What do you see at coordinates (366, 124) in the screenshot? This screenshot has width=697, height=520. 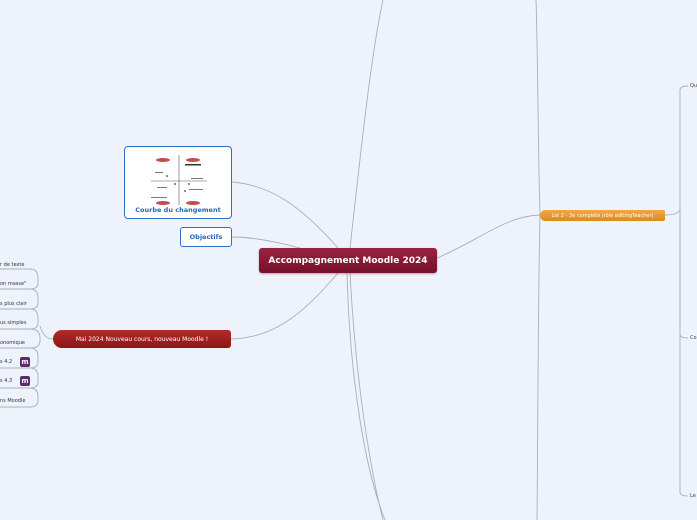 I see `connector-top` at bounding box center [366, 124].